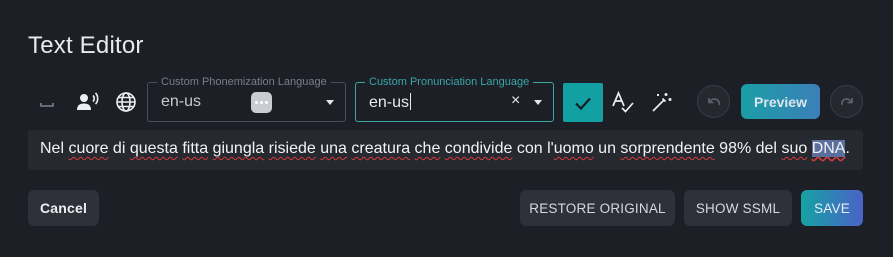 The width and height of the screenshot is (893, 257). I want to click on voice-icon, so click(88, 102).